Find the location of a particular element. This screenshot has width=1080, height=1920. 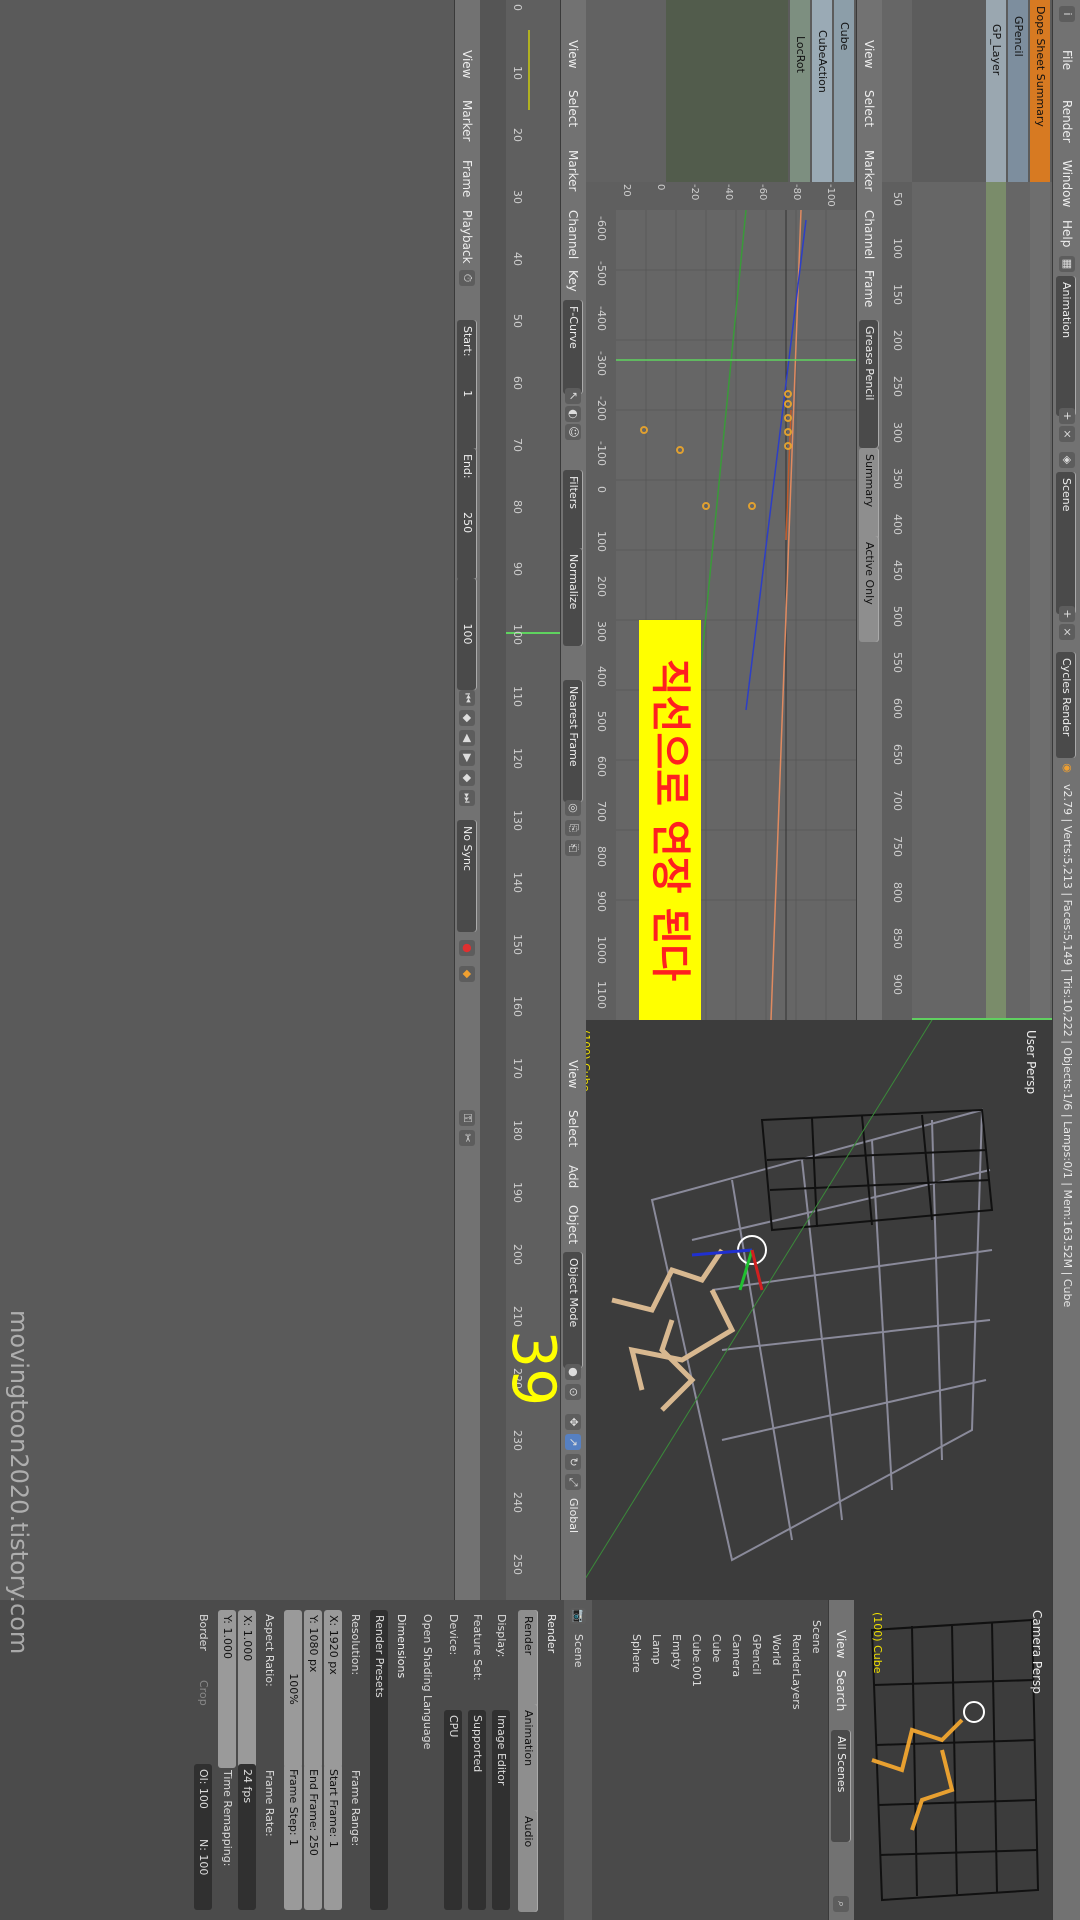

show-hidden-icon: ◐ is located at coordinates (573, 414).